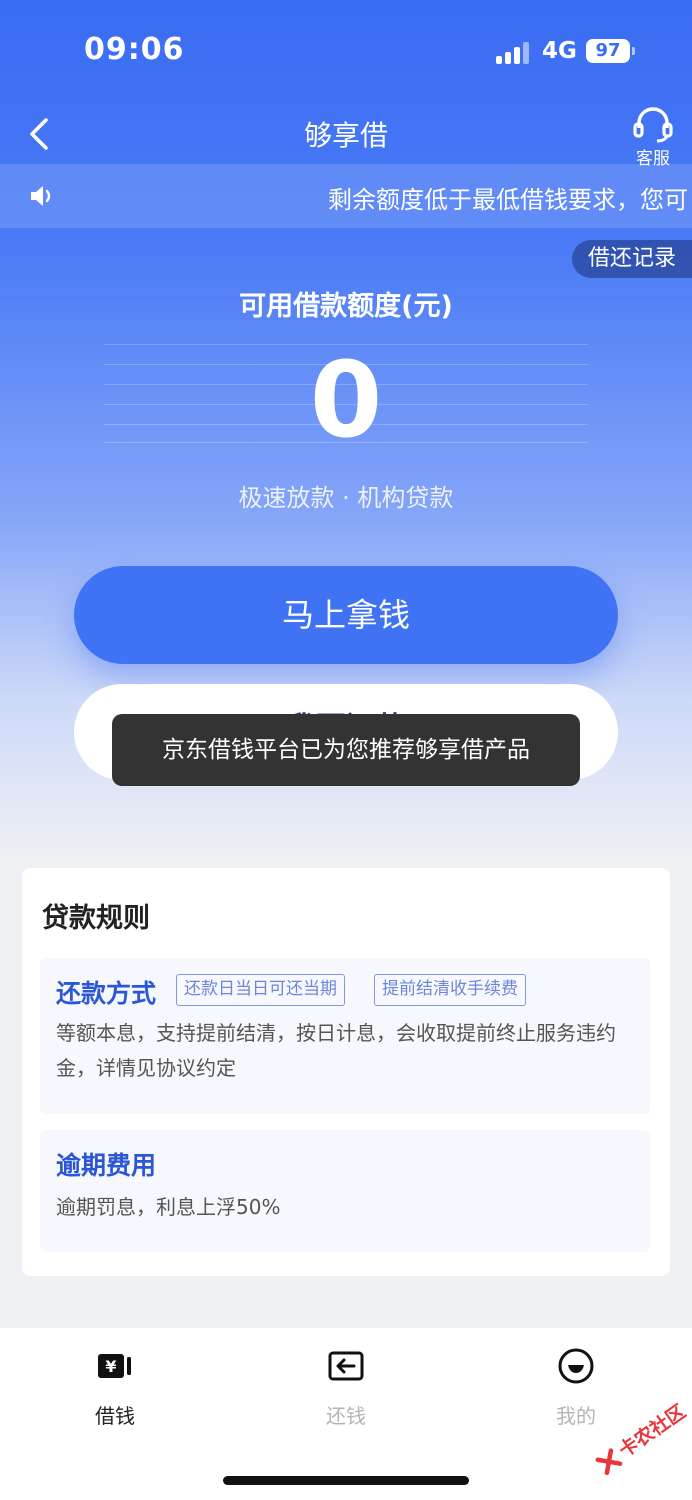  What do you see at coordinates (346, 750) in the screenshot?
I see `toast-message: 京东借钱平台已为您推荐够享借产品` at bounding box center [346, 750].